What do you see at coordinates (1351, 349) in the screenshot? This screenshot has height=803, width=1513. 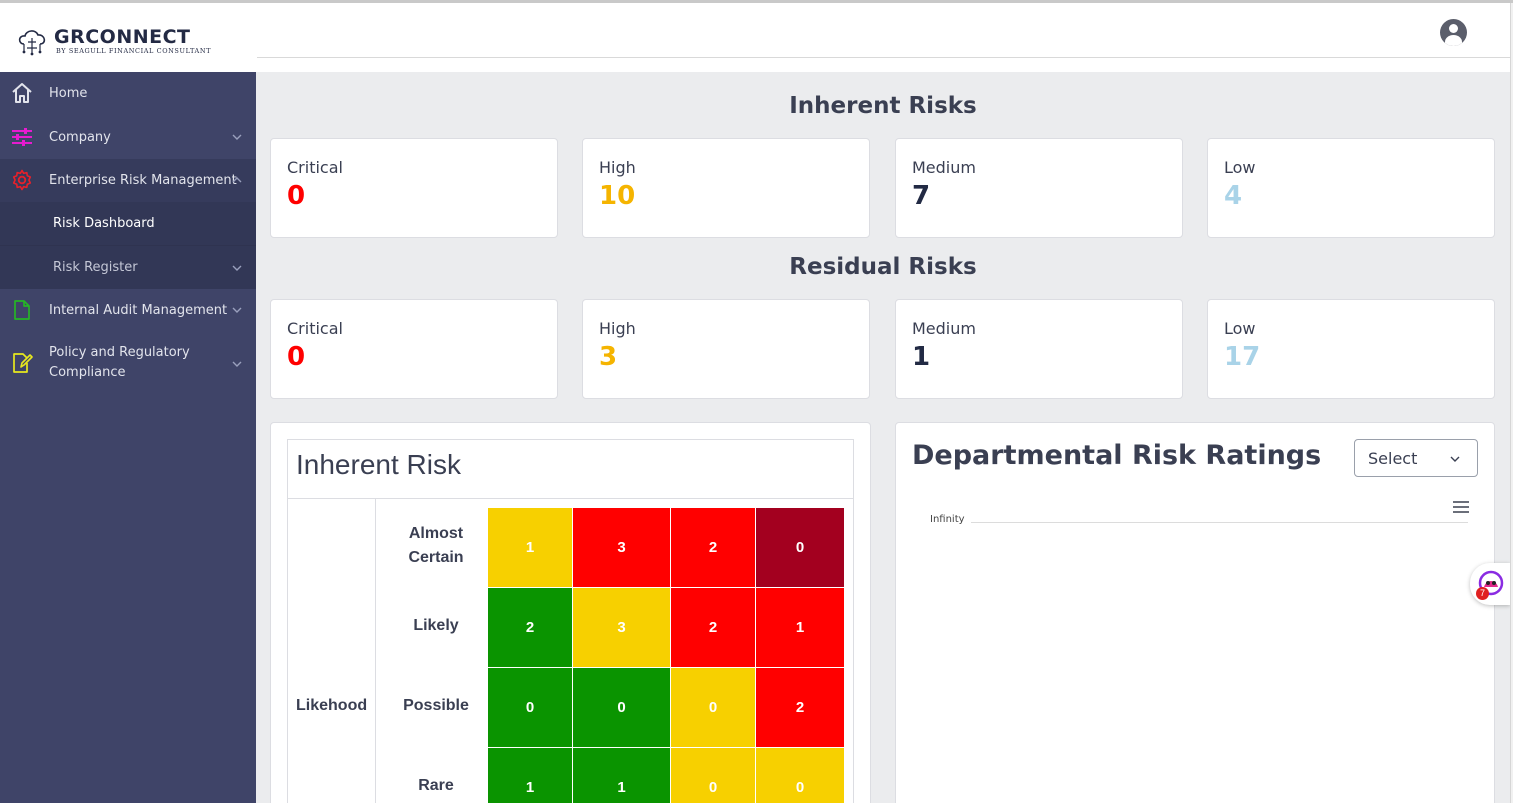 I see `residual-low-card: Low 17` at bounding box center [1351, 349].